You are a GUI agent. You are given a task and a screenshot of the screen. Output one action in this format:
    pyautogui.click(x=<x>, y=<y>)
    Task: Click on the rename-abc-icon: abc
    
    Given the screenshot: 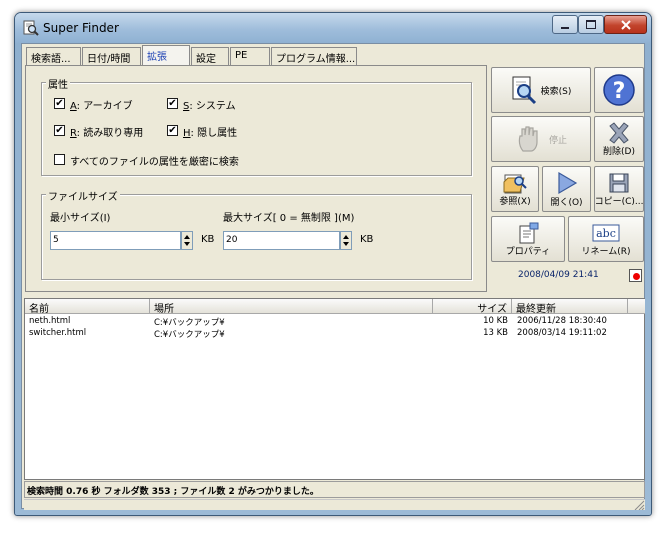 What is the action you would take?
    pyautogui.click(x=606, y=232)
    